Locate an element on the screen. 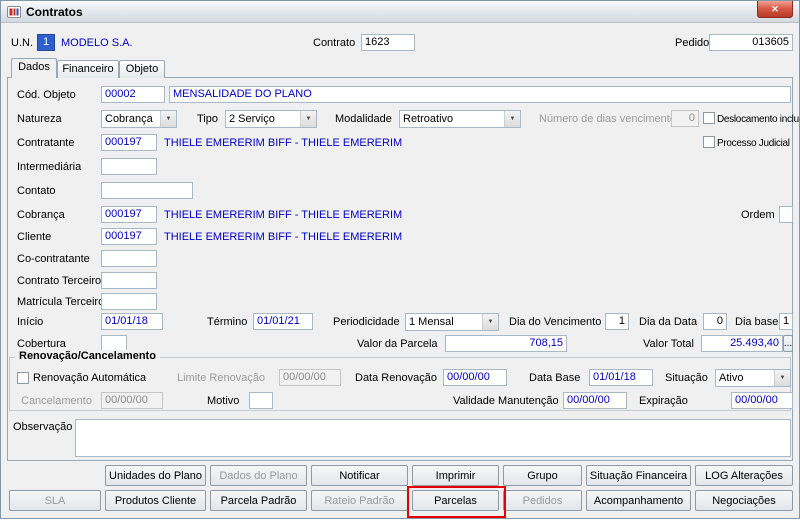  cliente-code-field: 000197 is located at coordinates (129, 236).